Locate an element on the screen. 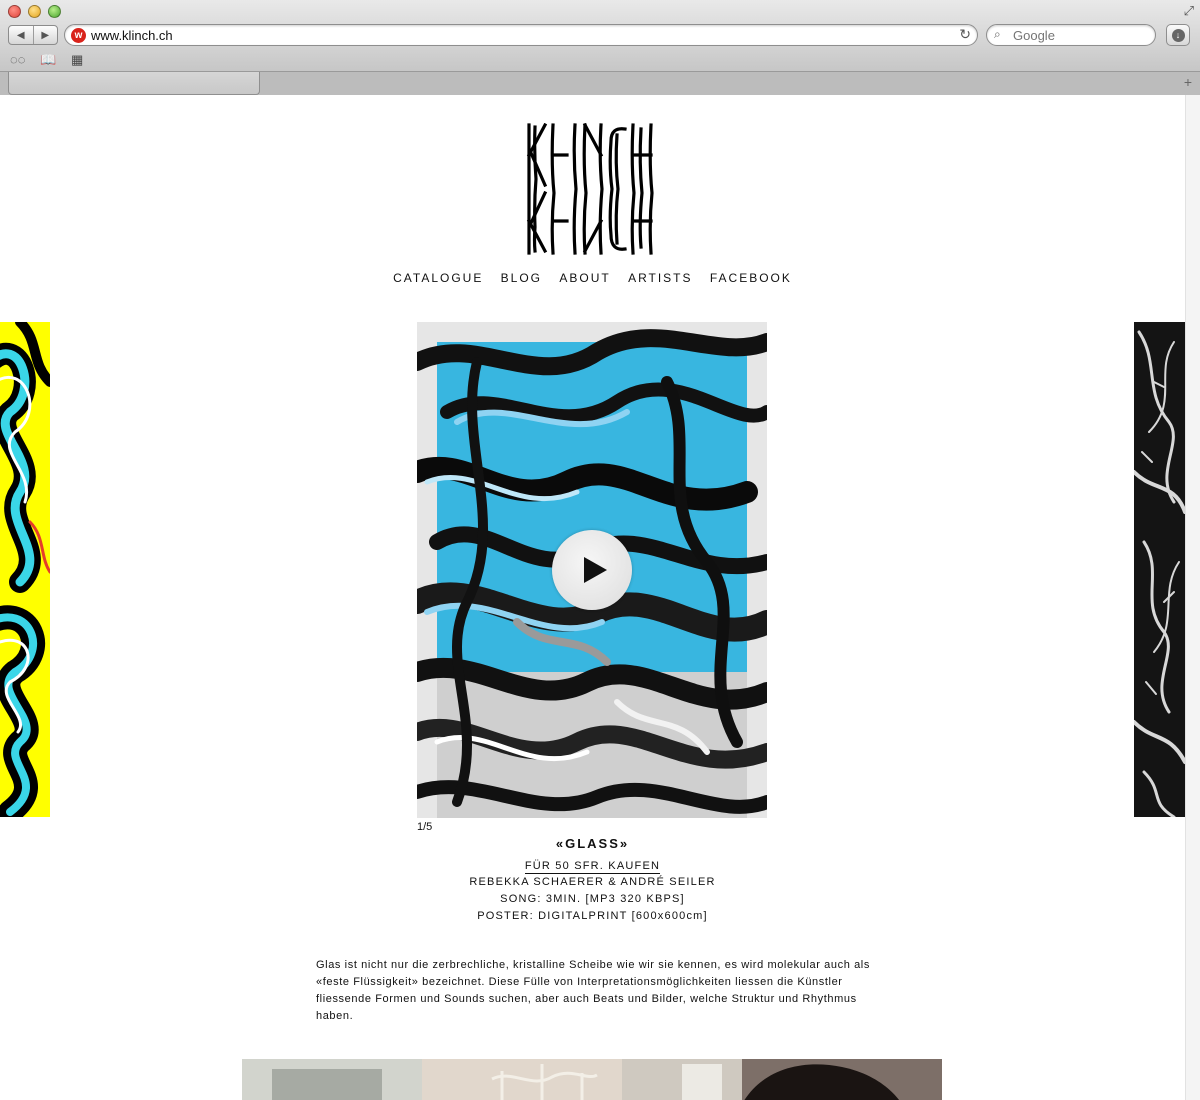  release-poster: POSTER: DIGITALPRINT [600x600cm] is located at coordinates (592, 916).